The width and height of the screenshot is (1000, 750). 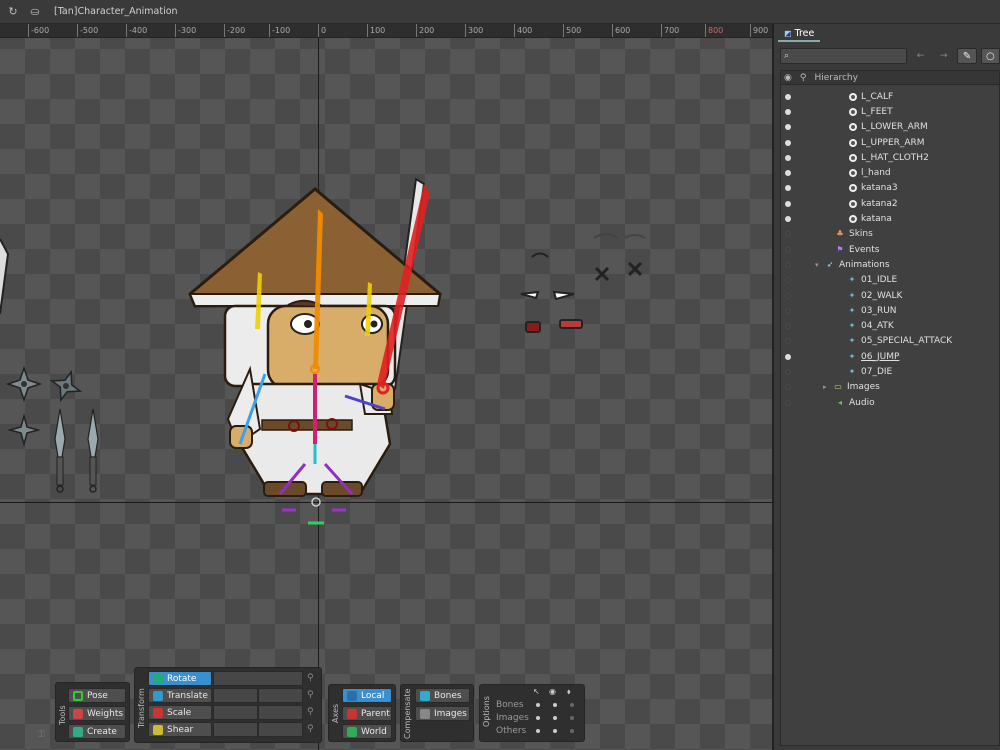 I want to click on translate-label: Translate, so click(x=187, y=695).